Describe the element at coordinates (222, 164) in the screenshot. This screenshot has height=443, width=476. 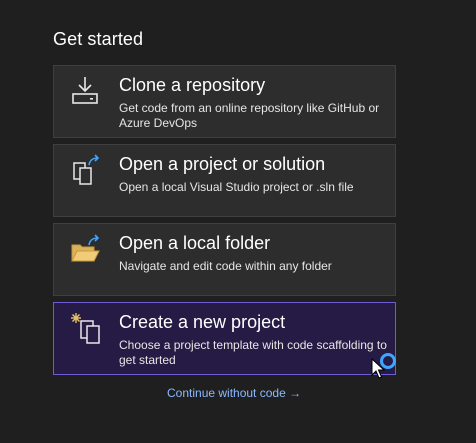
I see `card-title: Open a project or solution` at that location.